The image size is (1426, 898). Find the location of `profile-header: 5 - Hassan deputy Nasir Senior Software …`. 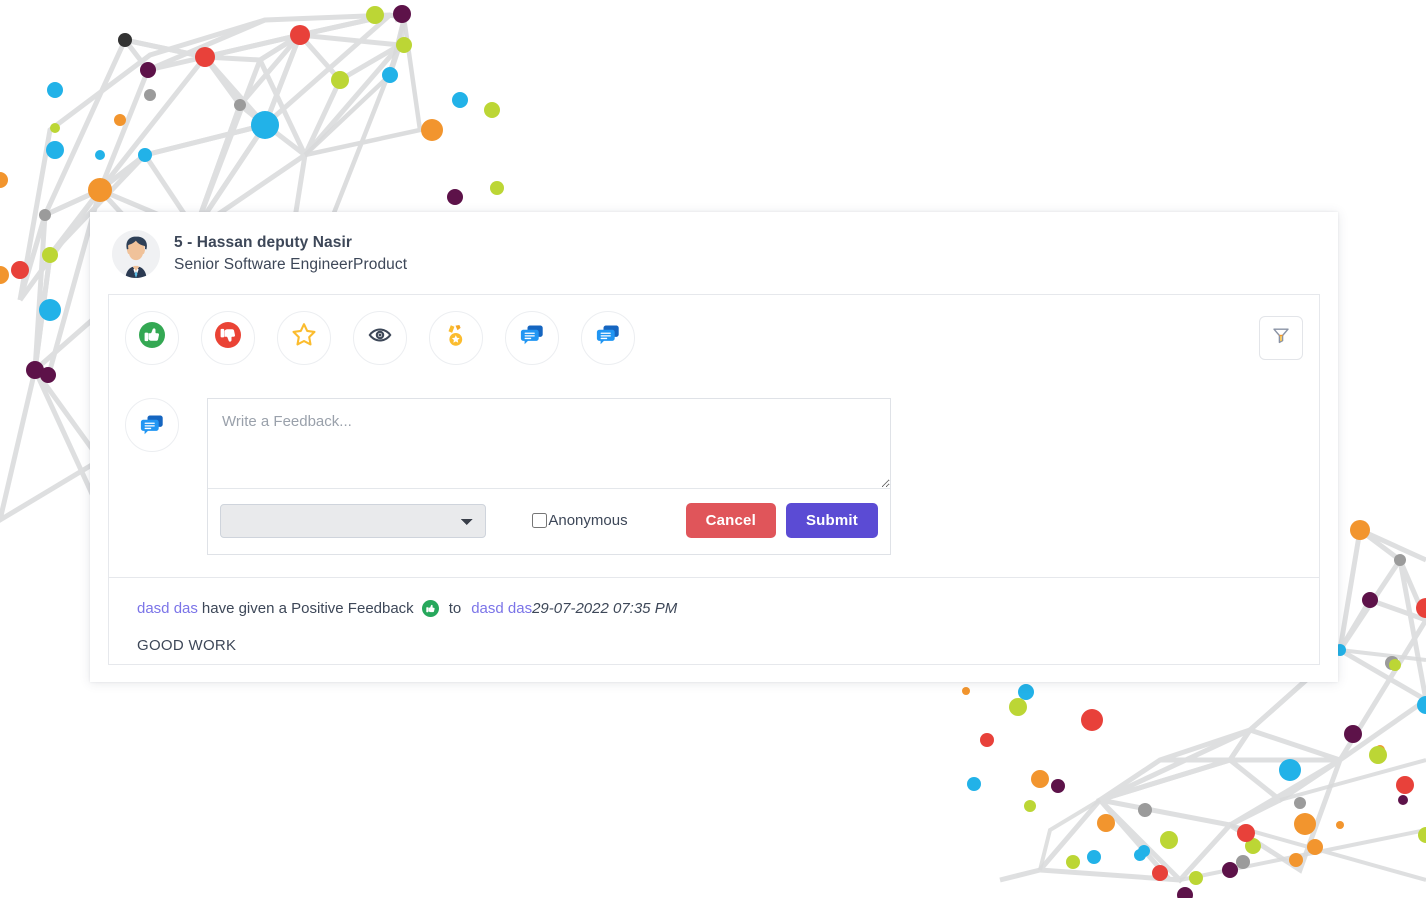

profile-header: 5 - Hassan deputy Nasir Senior Software … is located at coordinates (714, 253).